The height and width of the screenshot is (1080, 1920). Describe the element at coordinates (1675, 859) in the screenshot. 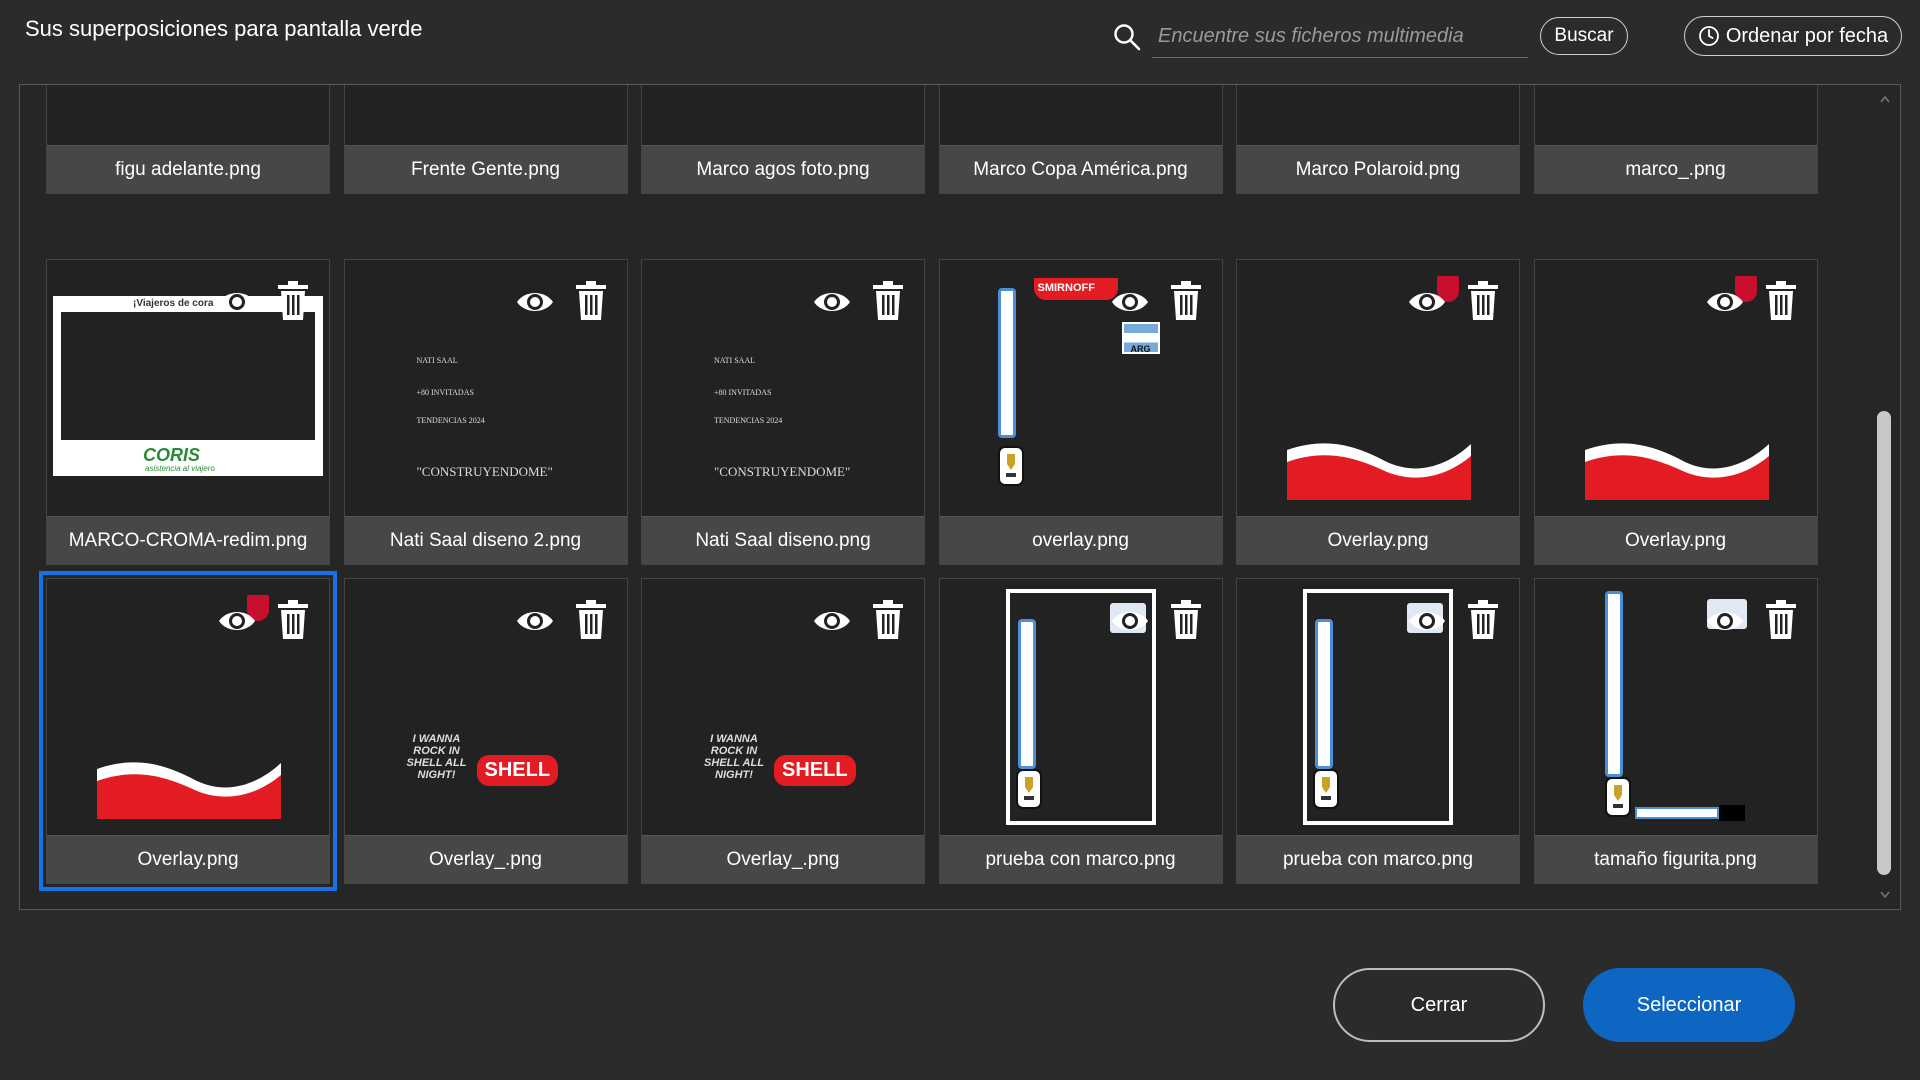

I see `overlay-file-name: tamaño figurita.png` at that location.